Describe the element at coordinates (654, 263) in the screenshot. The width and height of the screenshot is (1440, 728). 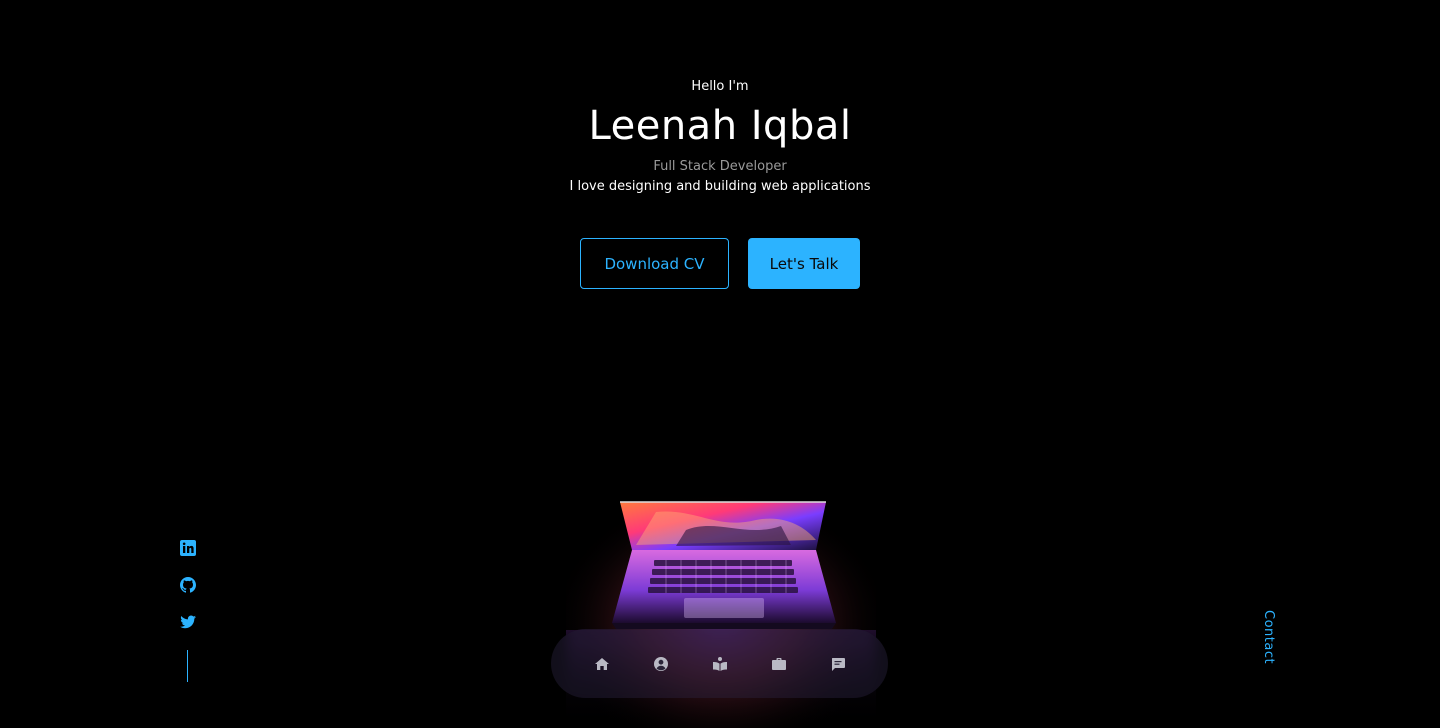
I see `download-cv-button: Download CV` at that location.